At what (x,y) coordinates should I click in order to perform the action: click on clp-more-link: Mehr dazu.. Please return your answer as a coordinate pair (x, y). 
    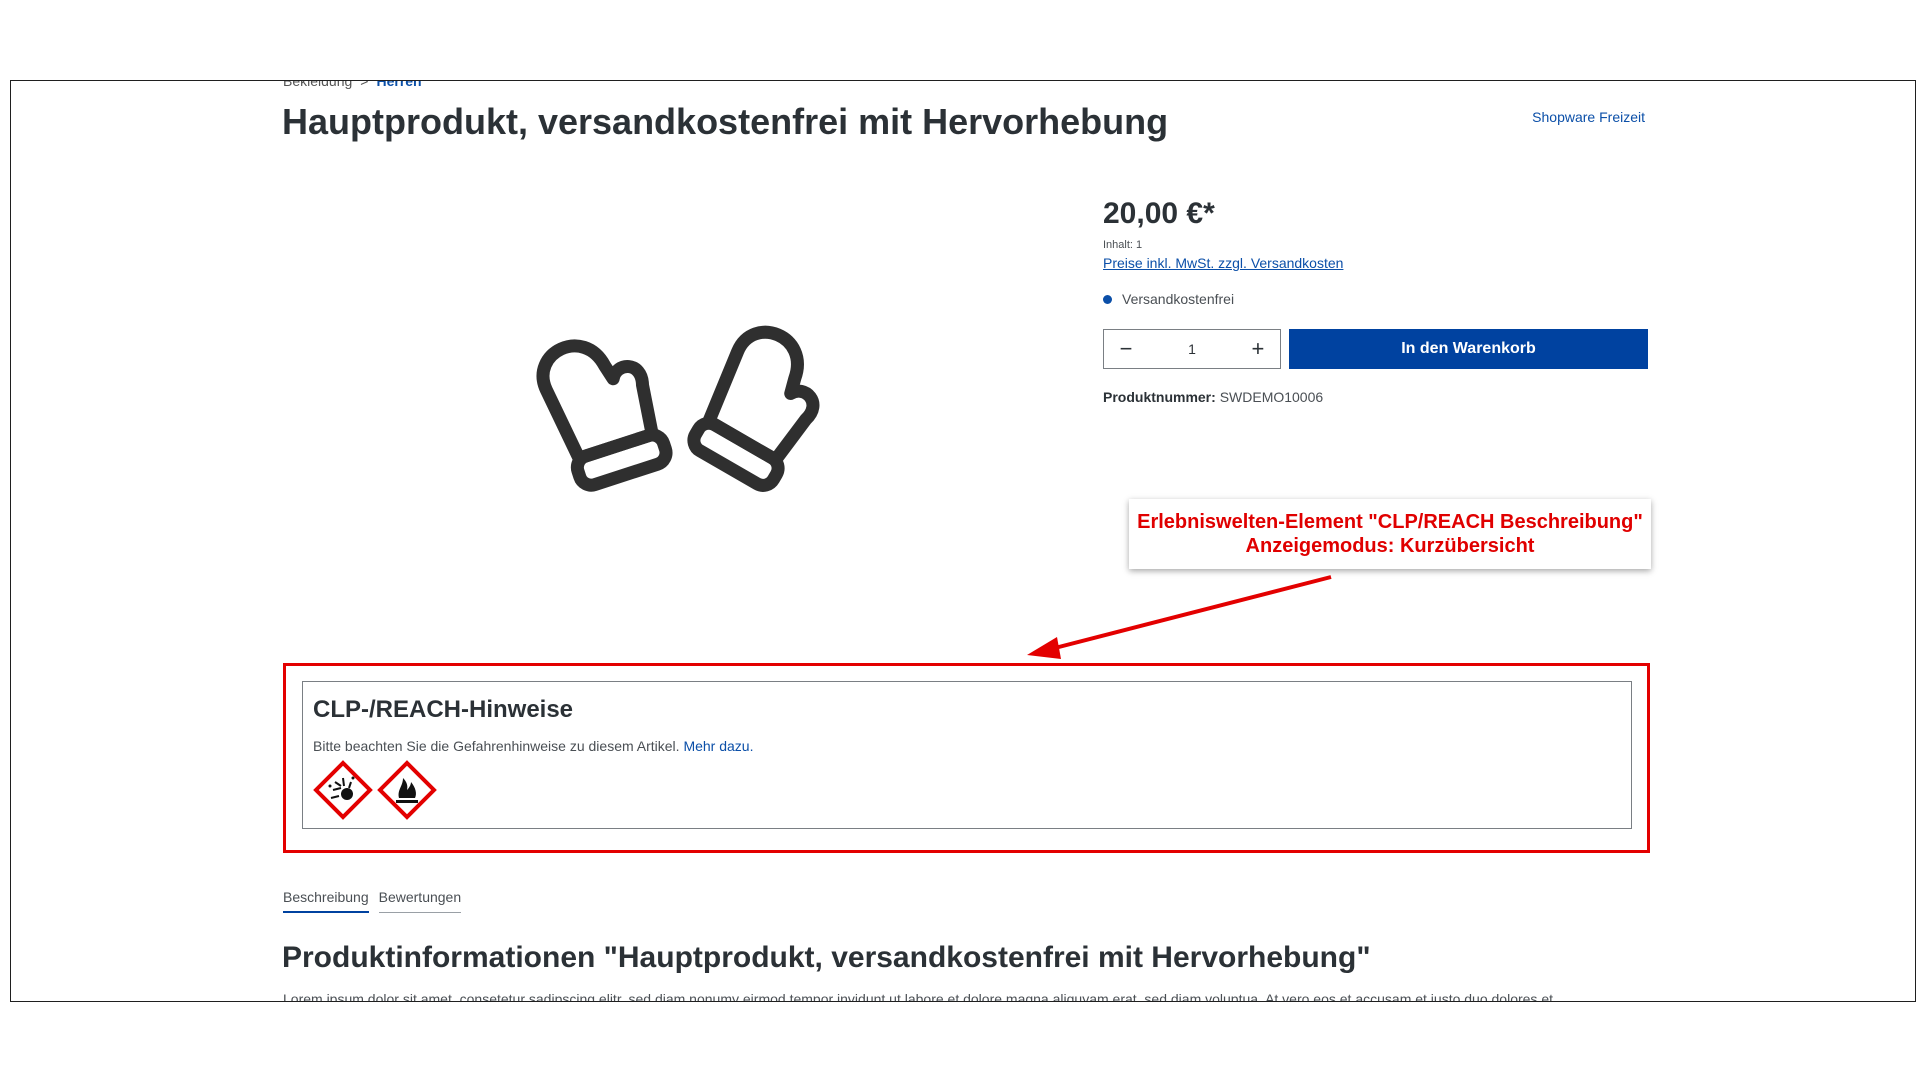
    Looking at the image, I should click on (718, 746).